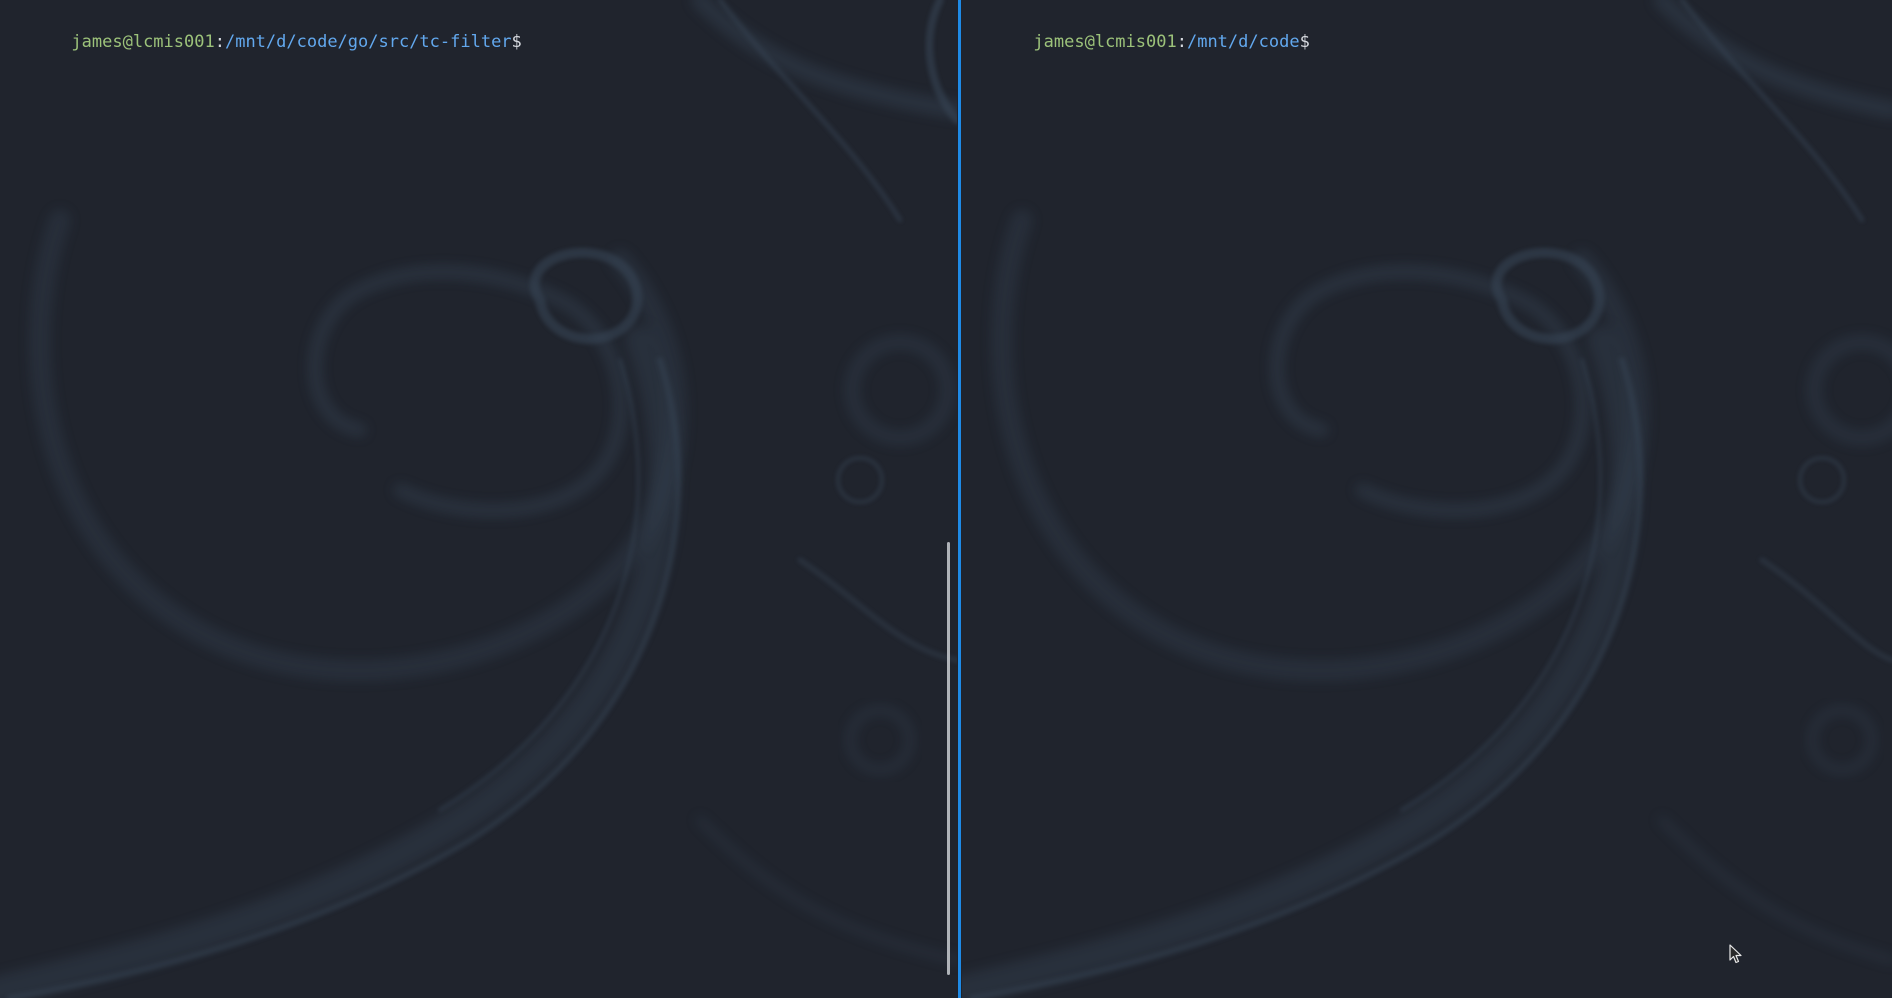 The image size is (1892, 998). I want to click on prompt-path: /mnt/d/code, so click(1243, 42).